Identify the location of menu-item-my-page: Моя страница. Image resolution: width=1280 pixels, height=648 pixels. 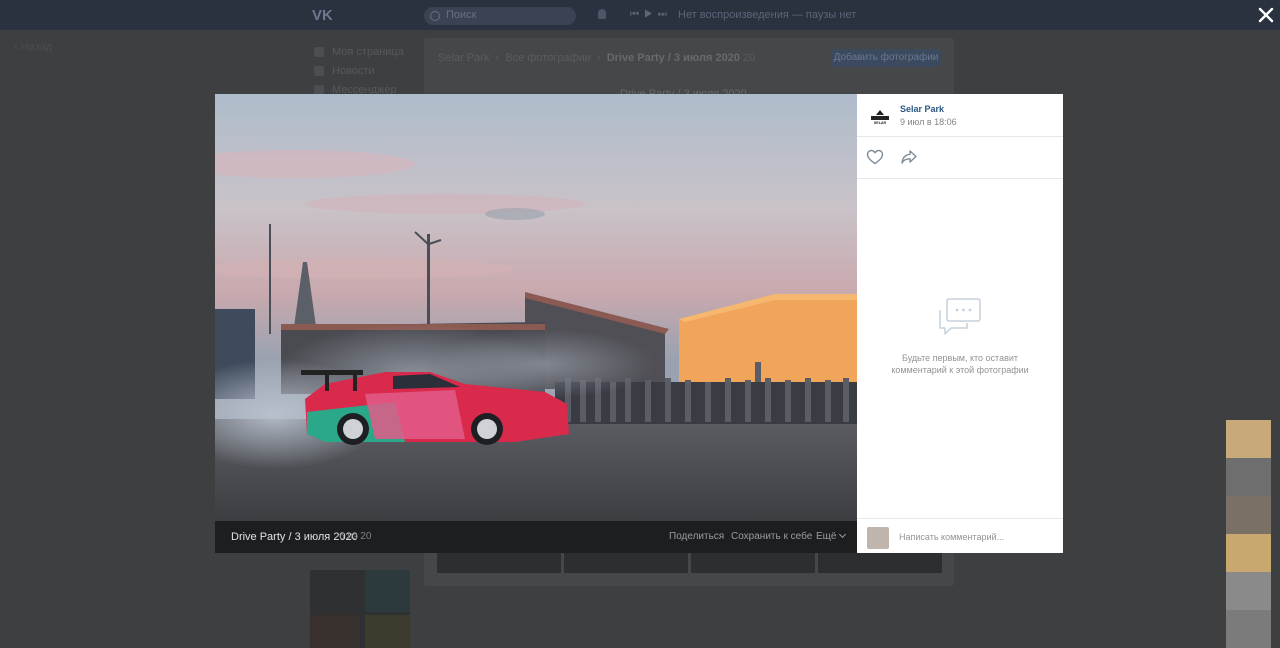
(359, 51).